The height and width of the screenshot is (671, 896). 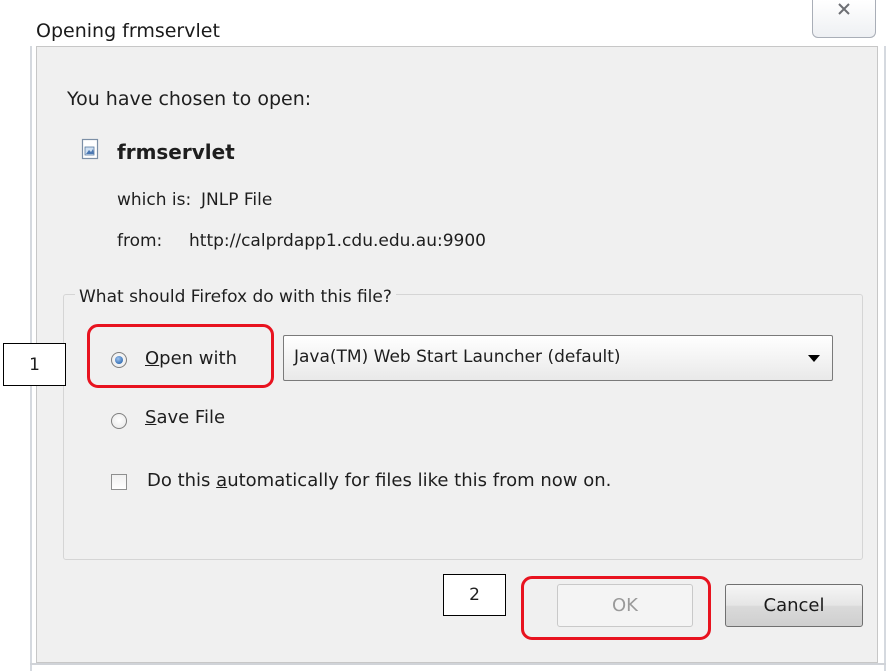 What do you see at coordinates (31, 335) in the screenshot?
I see `window-frame-left` at bounding box center [31, 335].